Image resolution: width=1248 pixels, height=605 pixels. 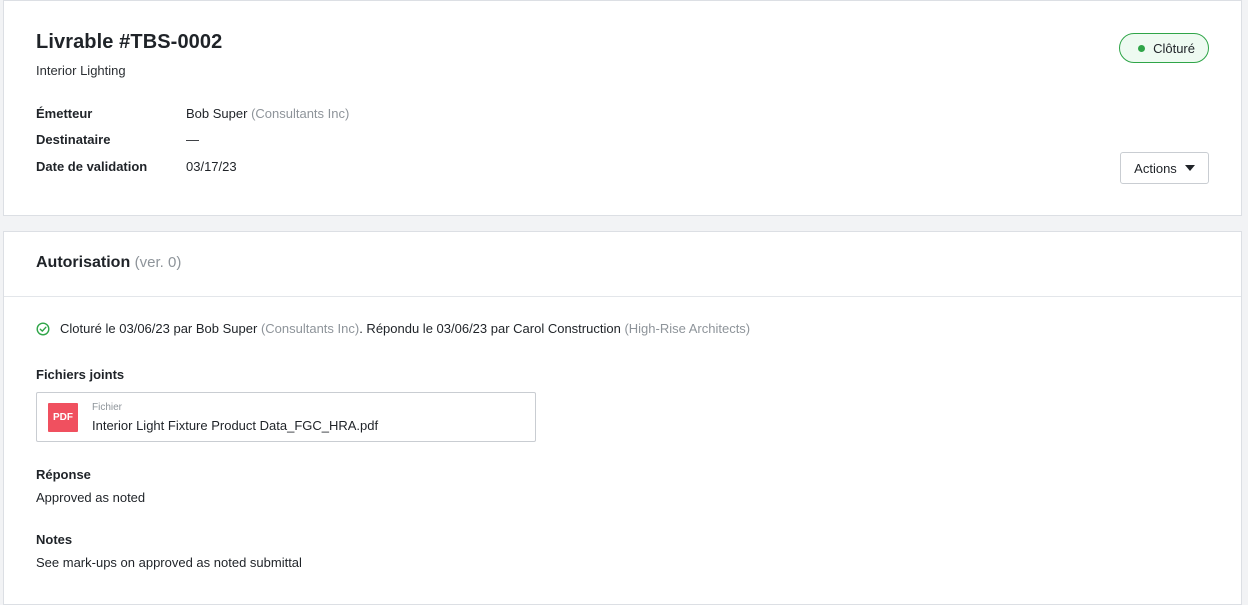 I want to click on status-dot-icon, so click(x=1142, y=48).